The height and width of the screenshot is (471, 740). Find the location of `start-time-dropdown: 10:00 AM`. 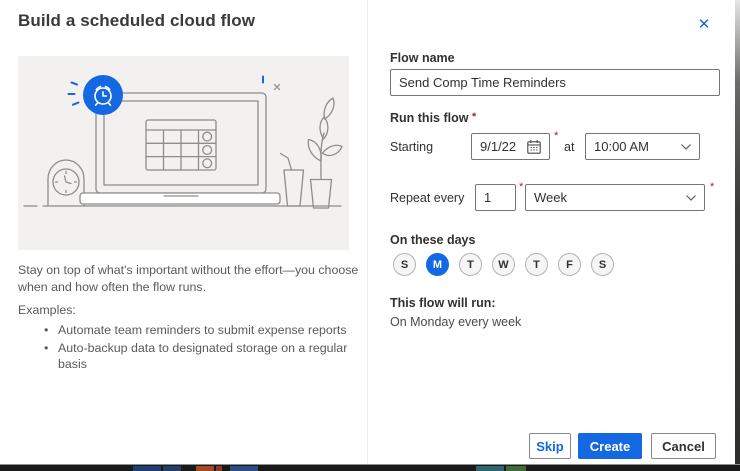

start-time-dropdown: 10:00 AM is located at coordinates (642, 146).